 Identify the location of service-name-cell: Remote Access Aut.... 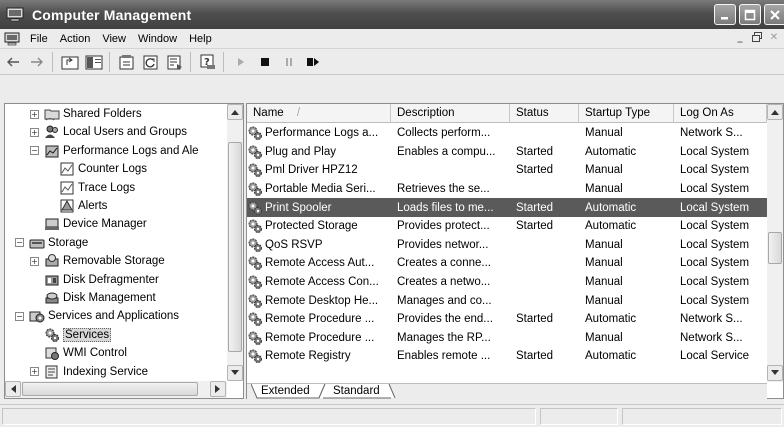
(319, 263).